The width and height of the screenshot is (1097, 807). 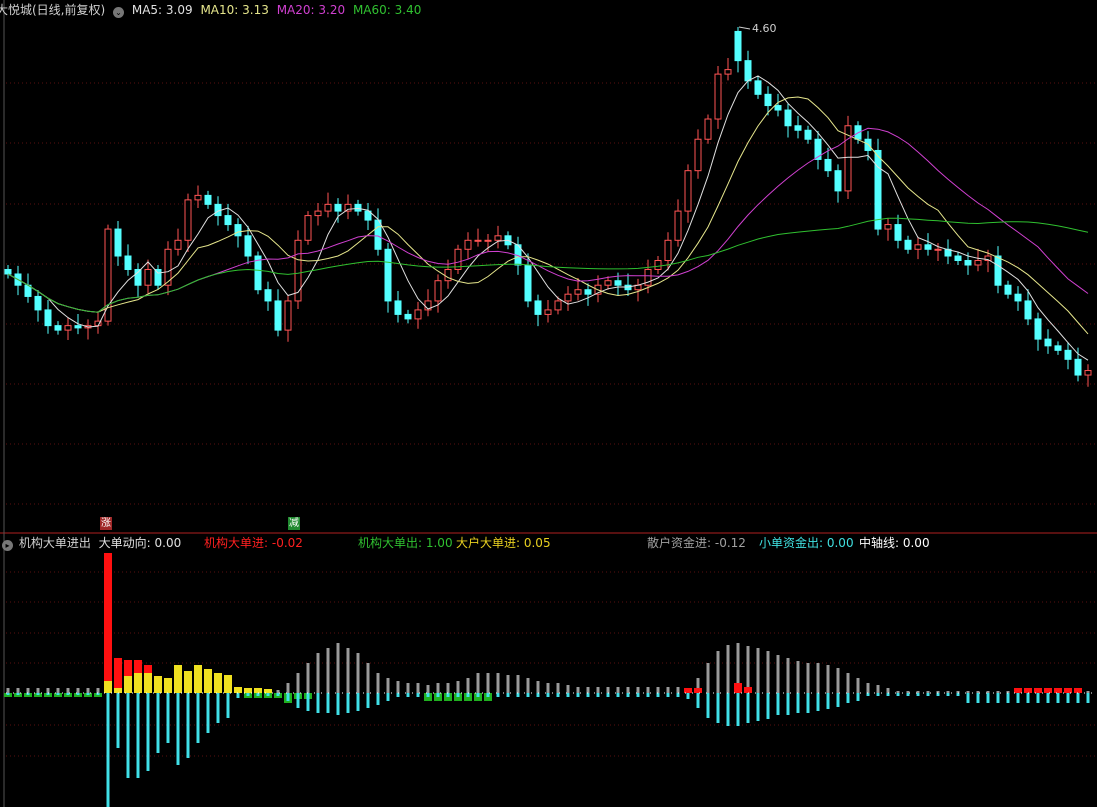 What do you see at coordinates (405, 543) in the screenshot?
I see `institution-out: 机构大单出: 1.00` at bounding box center [405, 543].